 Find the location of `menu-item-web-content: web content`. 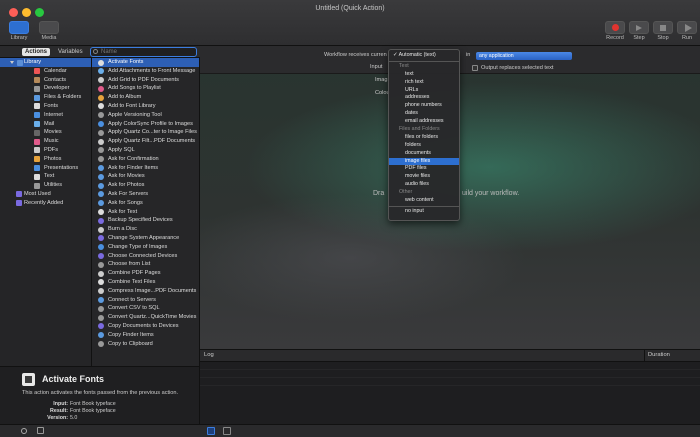

menu-item-web-content: web content is located at coordinates (424, 201).